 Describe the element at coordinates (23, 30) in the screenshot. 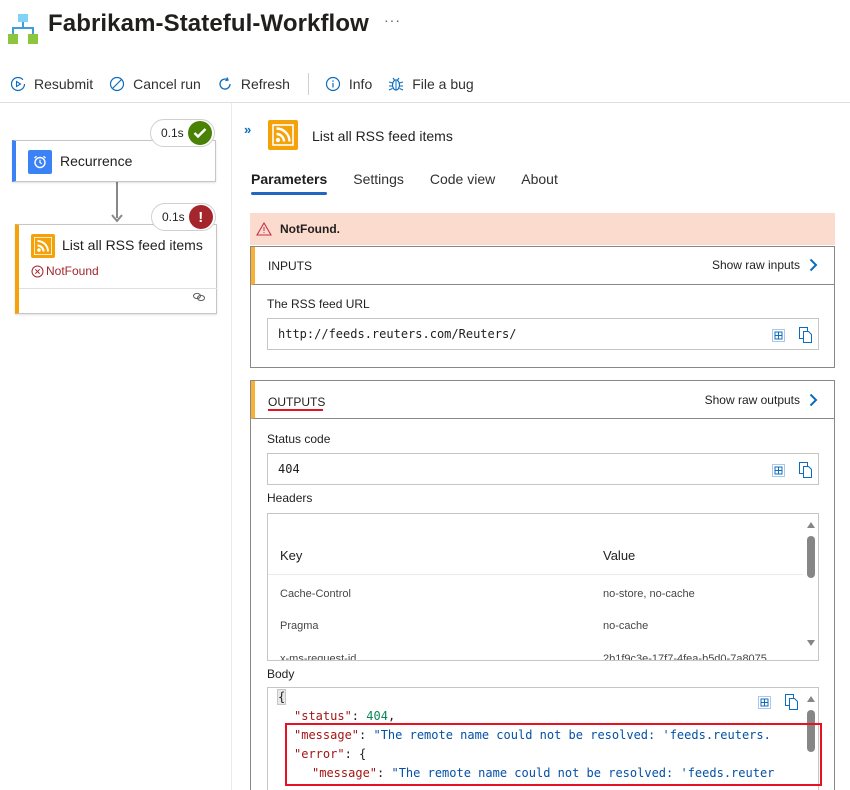

I see `workflow-logo-icon` at that location.